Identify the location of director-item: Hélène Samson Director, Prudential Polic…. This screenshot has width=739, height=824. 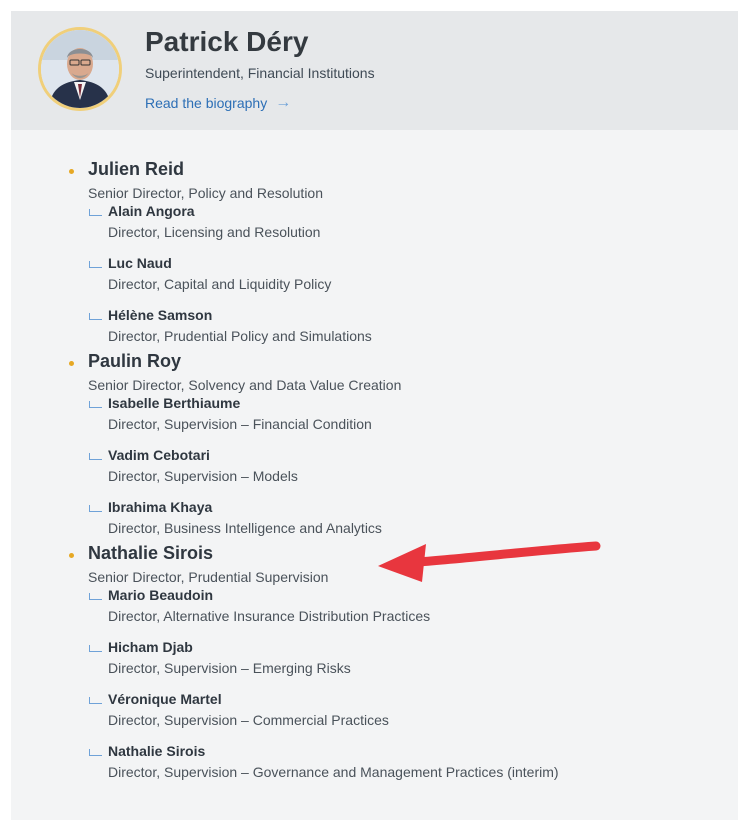
(374, 329).